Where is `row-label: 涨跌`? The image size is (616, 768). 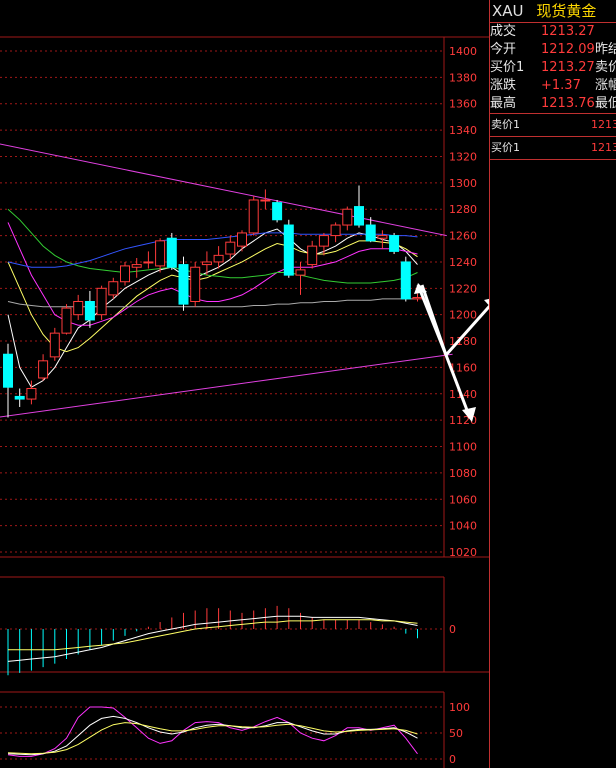
row-label: 涨跌 is located at coordinates (503, 85).